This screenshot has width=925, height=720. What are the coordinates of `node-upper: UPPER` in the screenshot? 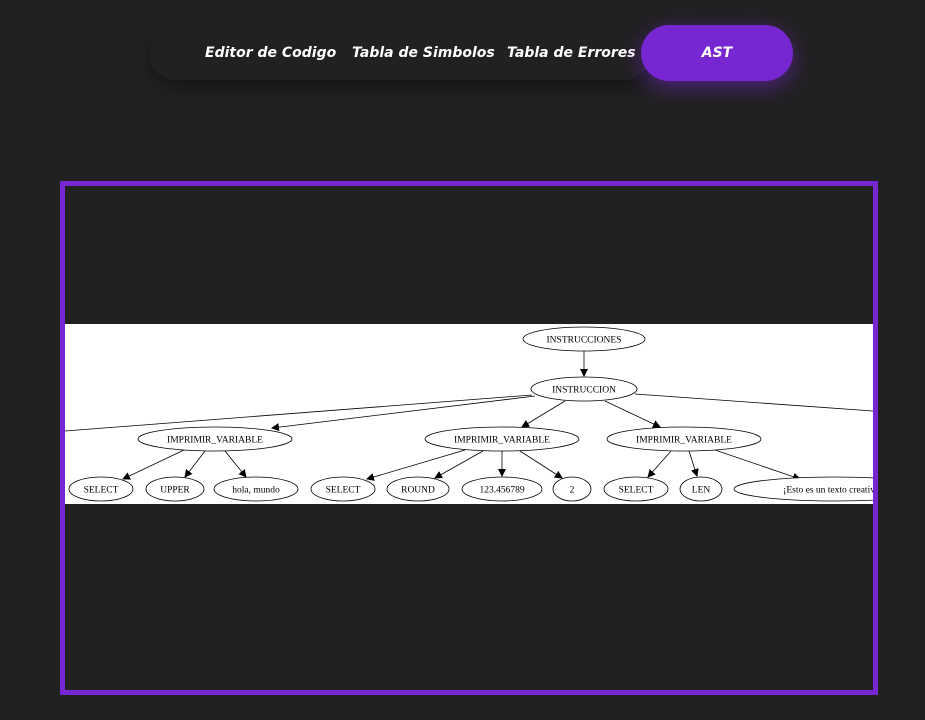 It's located at (175, 491).